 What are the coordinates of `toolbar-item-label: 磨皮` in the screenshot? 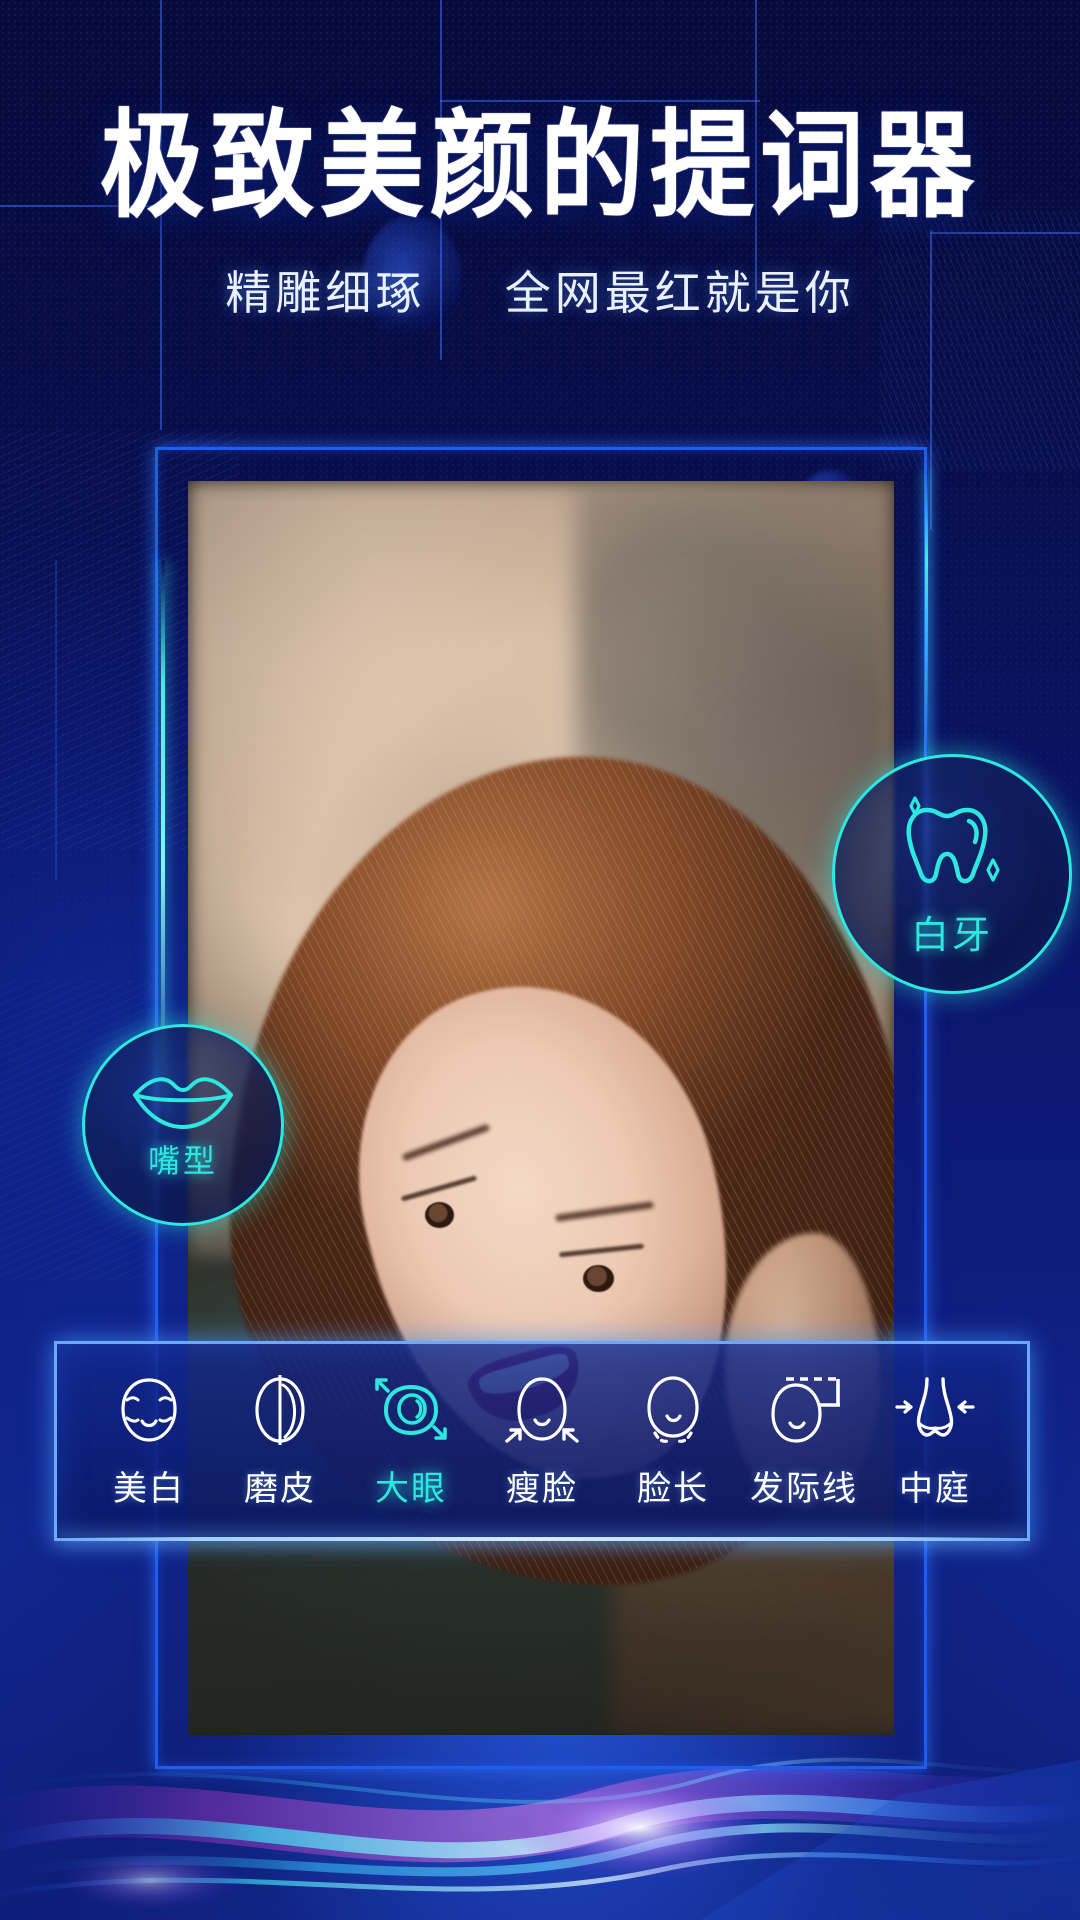 It's located at (280, 1488).